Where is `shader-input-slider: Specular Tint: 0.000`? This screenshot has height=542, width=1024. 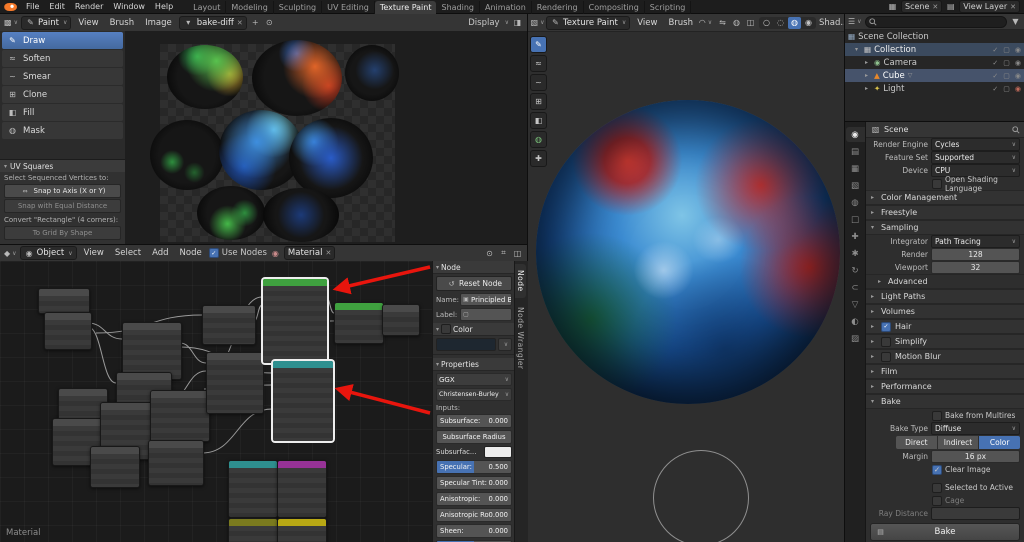 shader-input-slider: Specular Tint: 0.000 is located at coordinates (474, 483).